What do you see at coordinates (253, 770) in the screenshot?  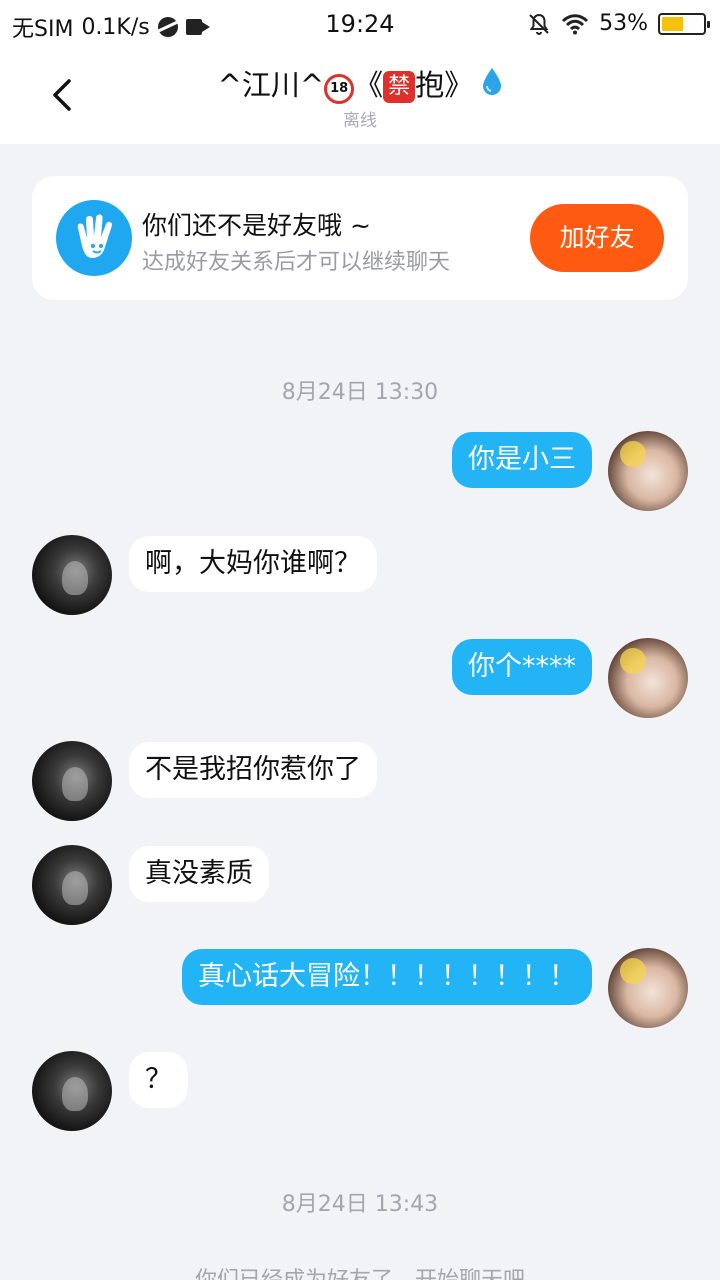 I see `message-bubble-received: 不是我招你惹你了` at bounding box center [253, 770].